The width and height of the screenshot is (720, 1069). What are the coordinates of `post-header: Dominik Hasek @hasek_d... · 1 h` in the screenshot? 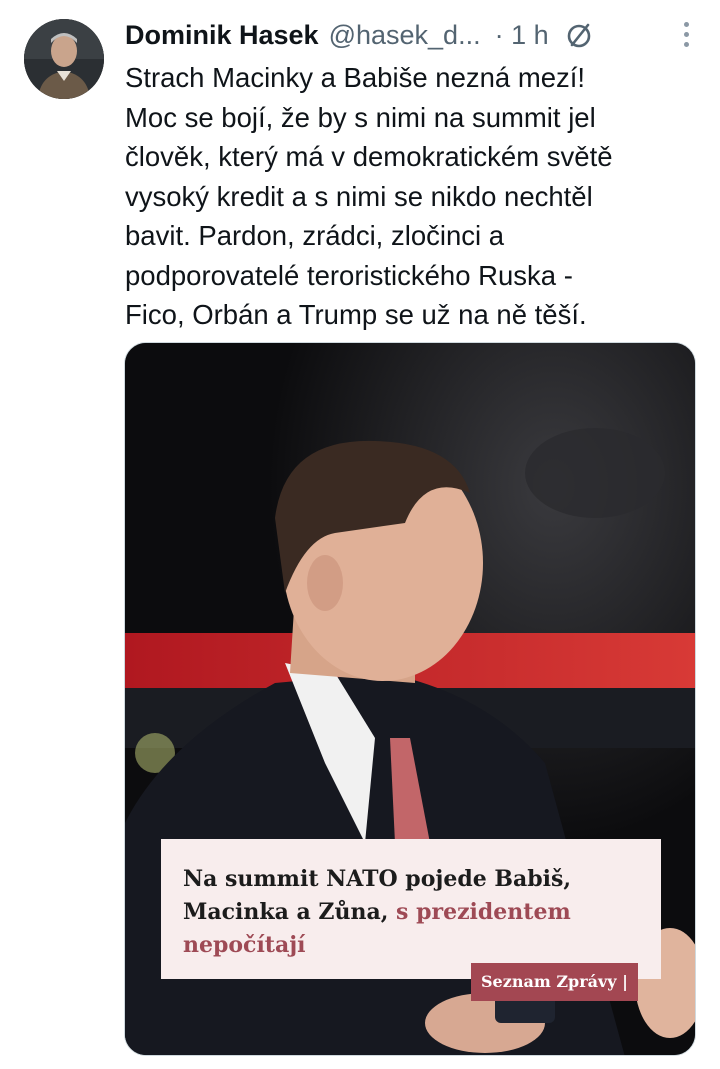 It's located at (412, 35).